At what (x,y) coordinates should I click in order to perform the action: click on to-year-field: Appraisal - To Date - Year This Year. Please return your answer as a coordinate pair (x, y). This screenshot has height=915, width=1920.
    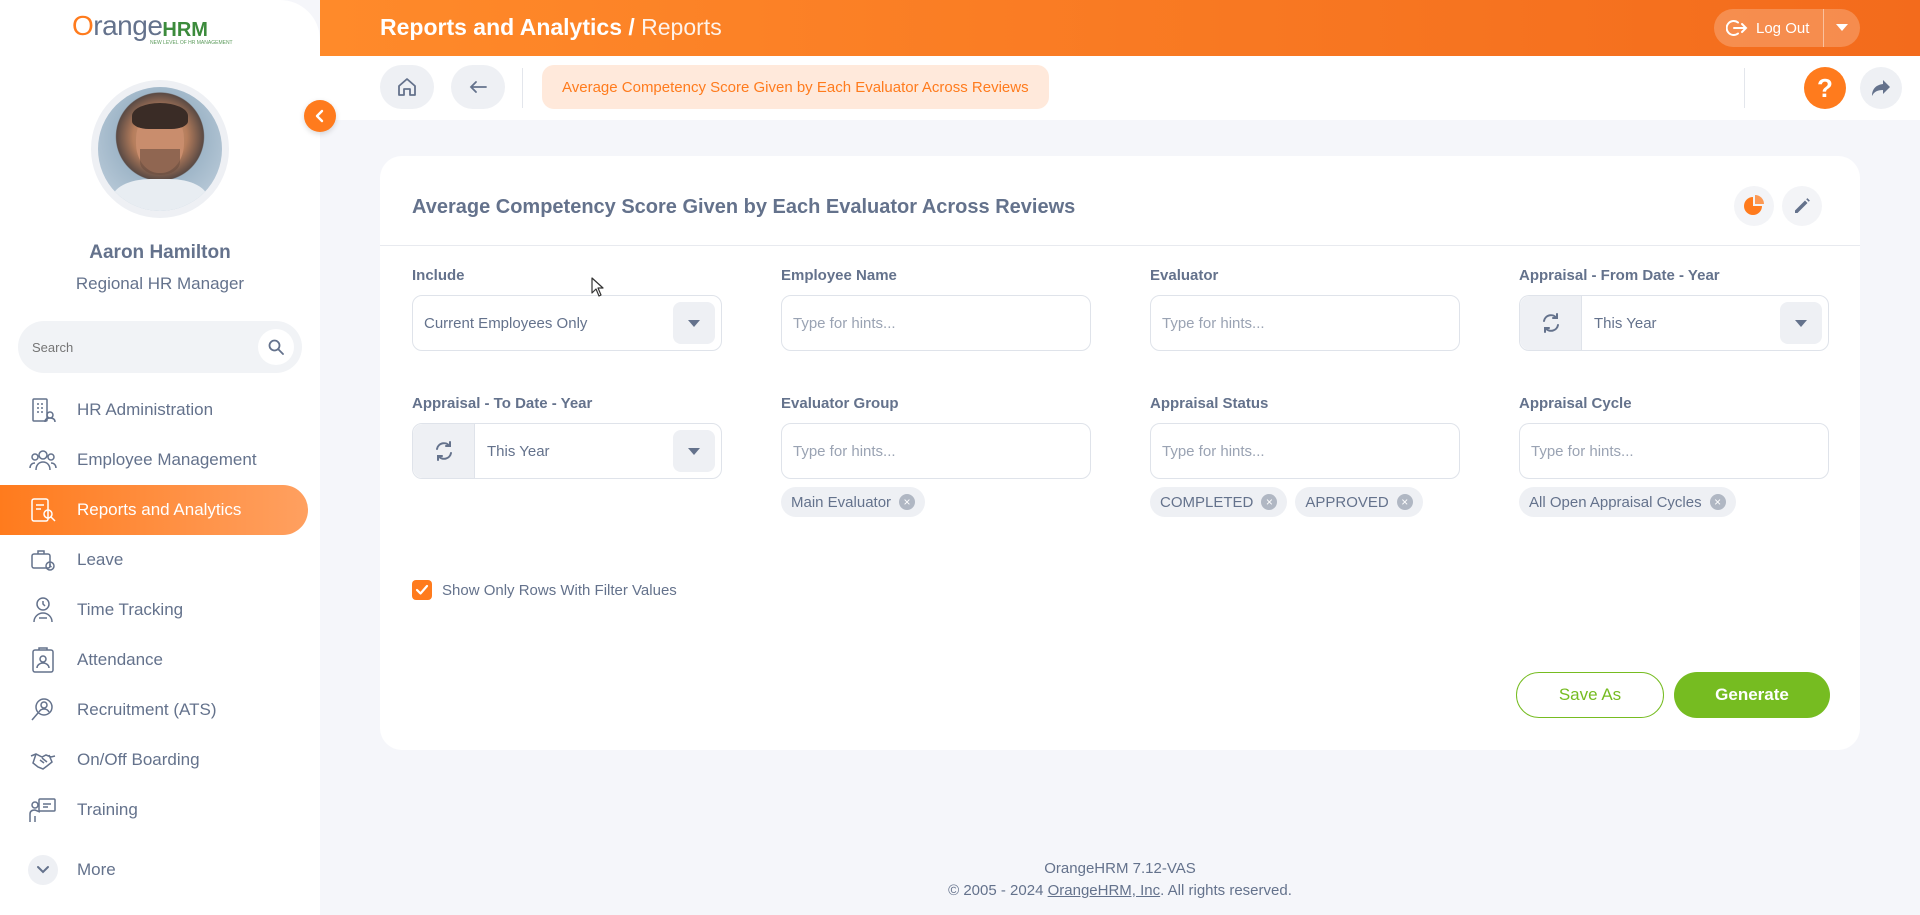
    Looking at the image, I should click on (567, 437).